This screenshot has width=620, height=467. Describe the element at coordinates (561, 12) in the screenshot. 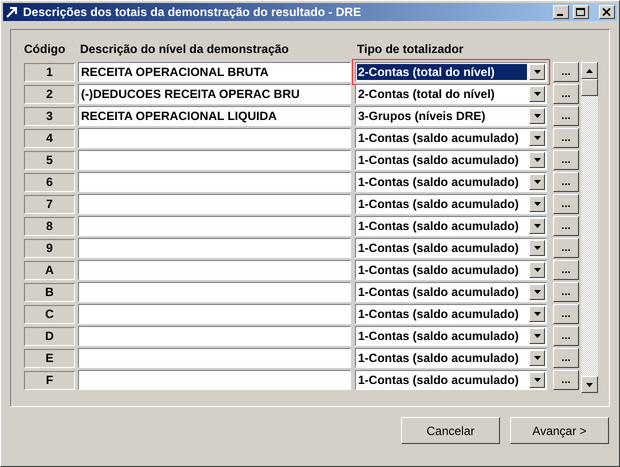

I see `minimize-button` at that location.